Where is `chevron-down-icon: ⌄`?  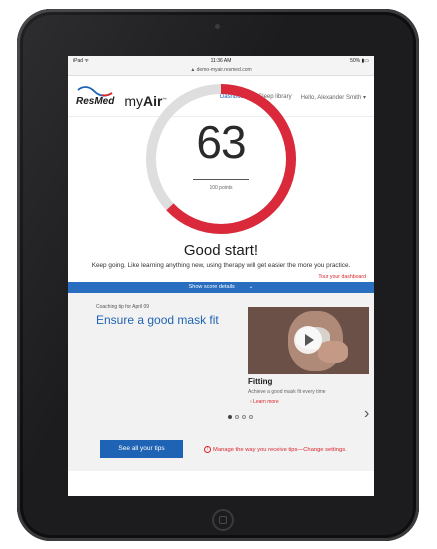 chevron-down-icon: ⌄ is located at coordinates (251, 287).